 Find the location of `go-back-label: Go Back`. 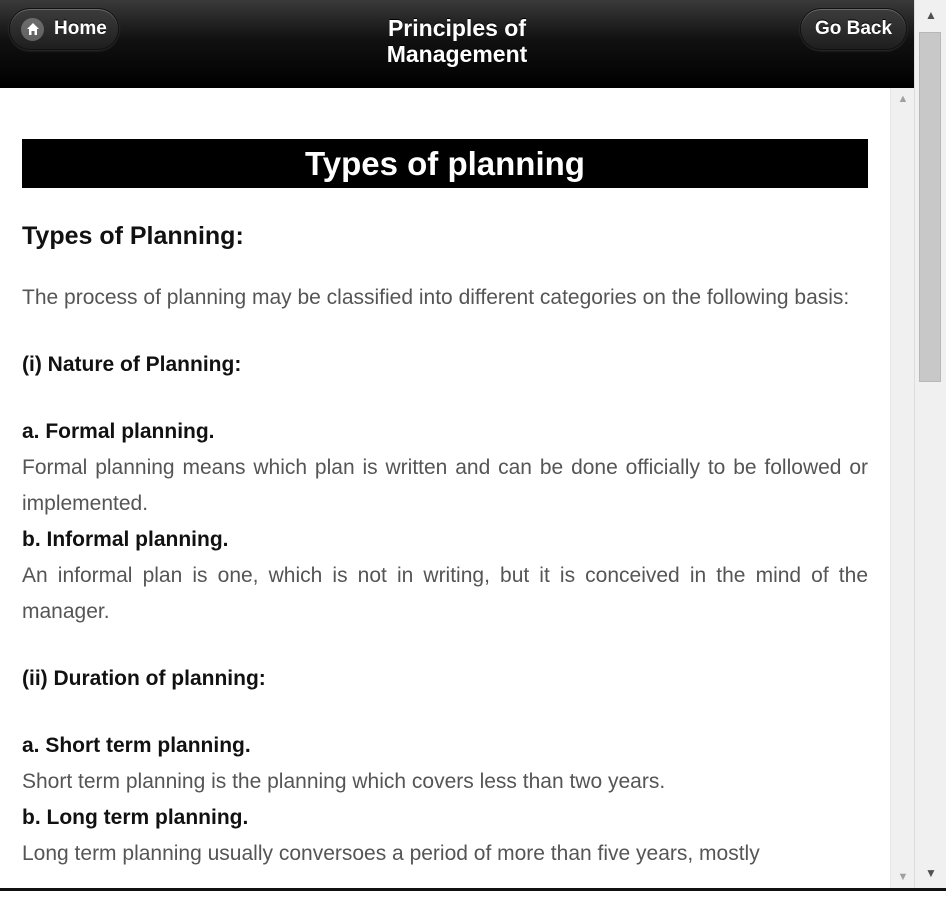

go-back-label: Go Back is located at coordinates (853, 28).